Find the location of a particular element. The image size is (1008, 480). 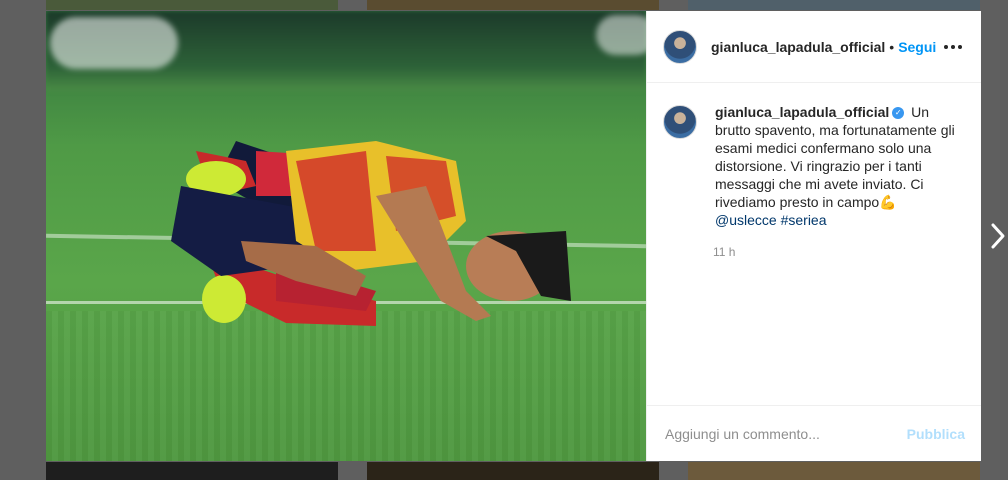

more-options-icon is located at coordinates (953, 47).